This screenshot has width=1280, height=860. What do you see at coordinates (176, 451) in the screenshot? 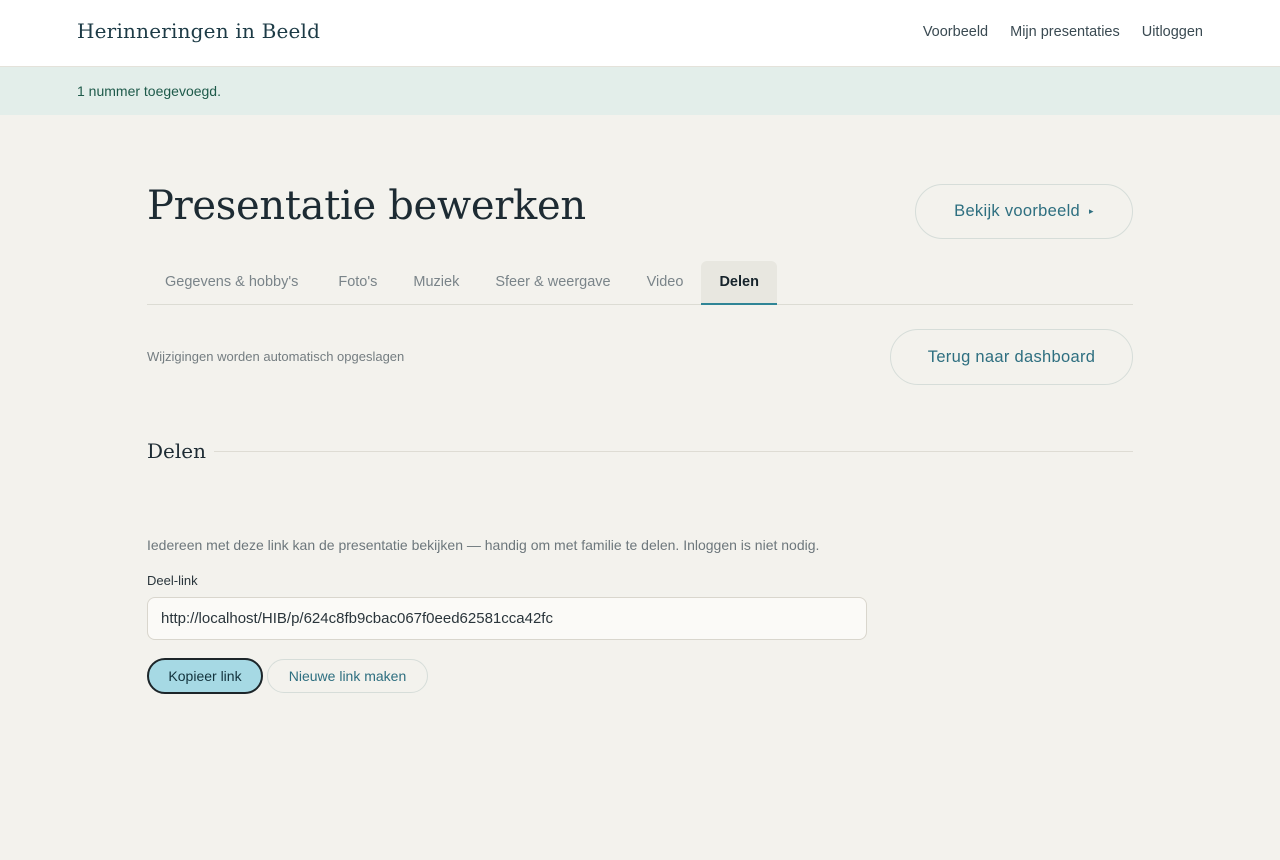
I see `section-title: Delen` at bounding box center [176, 451].